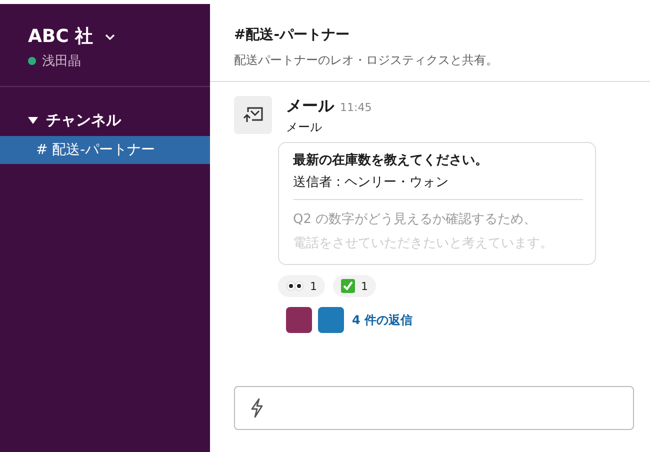 This screenshot has width=650, height=452. Describe the element at coordinates (61, 61) in the screenshot. I see `user-name: 浅田晶` at that location.